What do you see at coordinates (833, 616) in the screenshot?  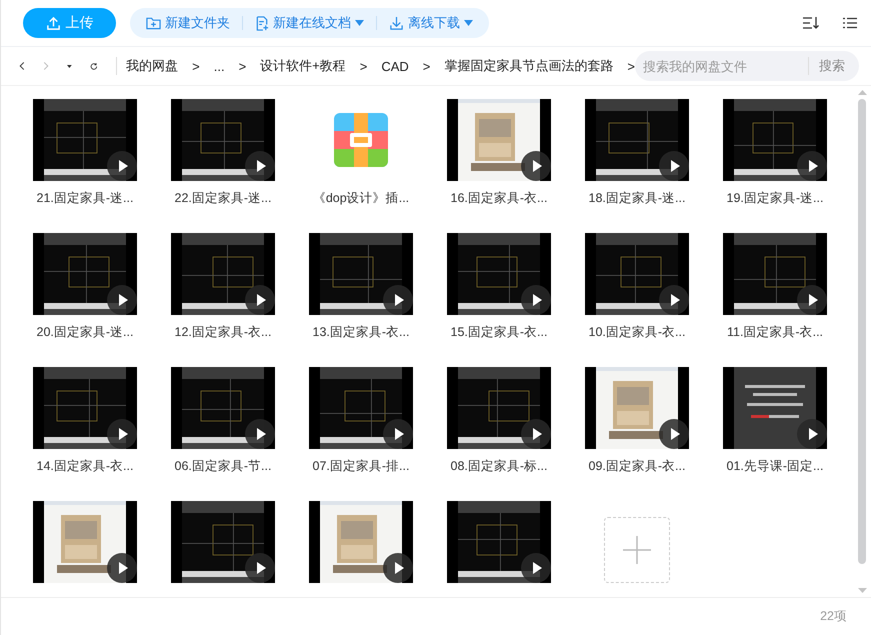 I see `item-count: 22项` at bounding box center [833, 616].